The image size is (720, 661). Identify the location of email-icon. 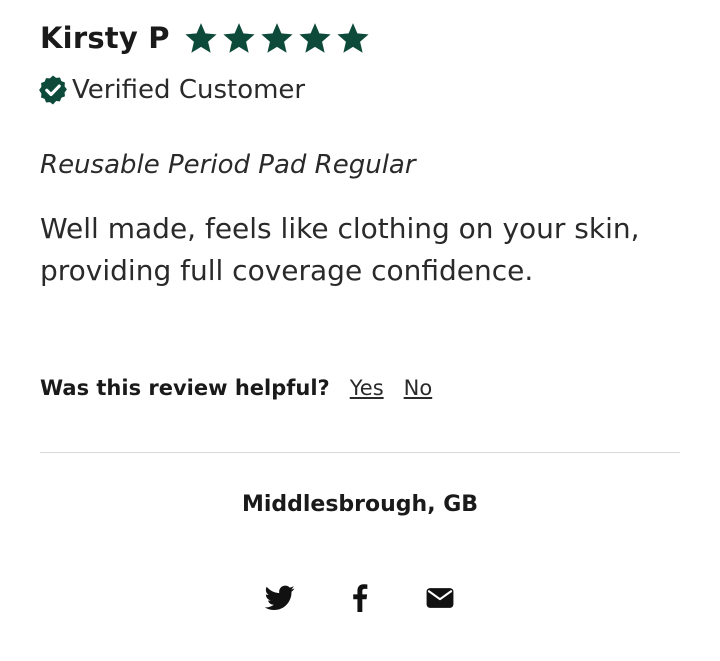
(440, 598).